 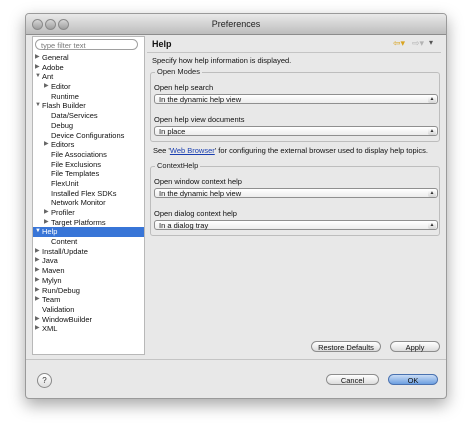 What do you see at coordinates (195, 213) in the screenshot?
I see `dialog-context-label: Open dialog context help` at bounding box center [195, 213].